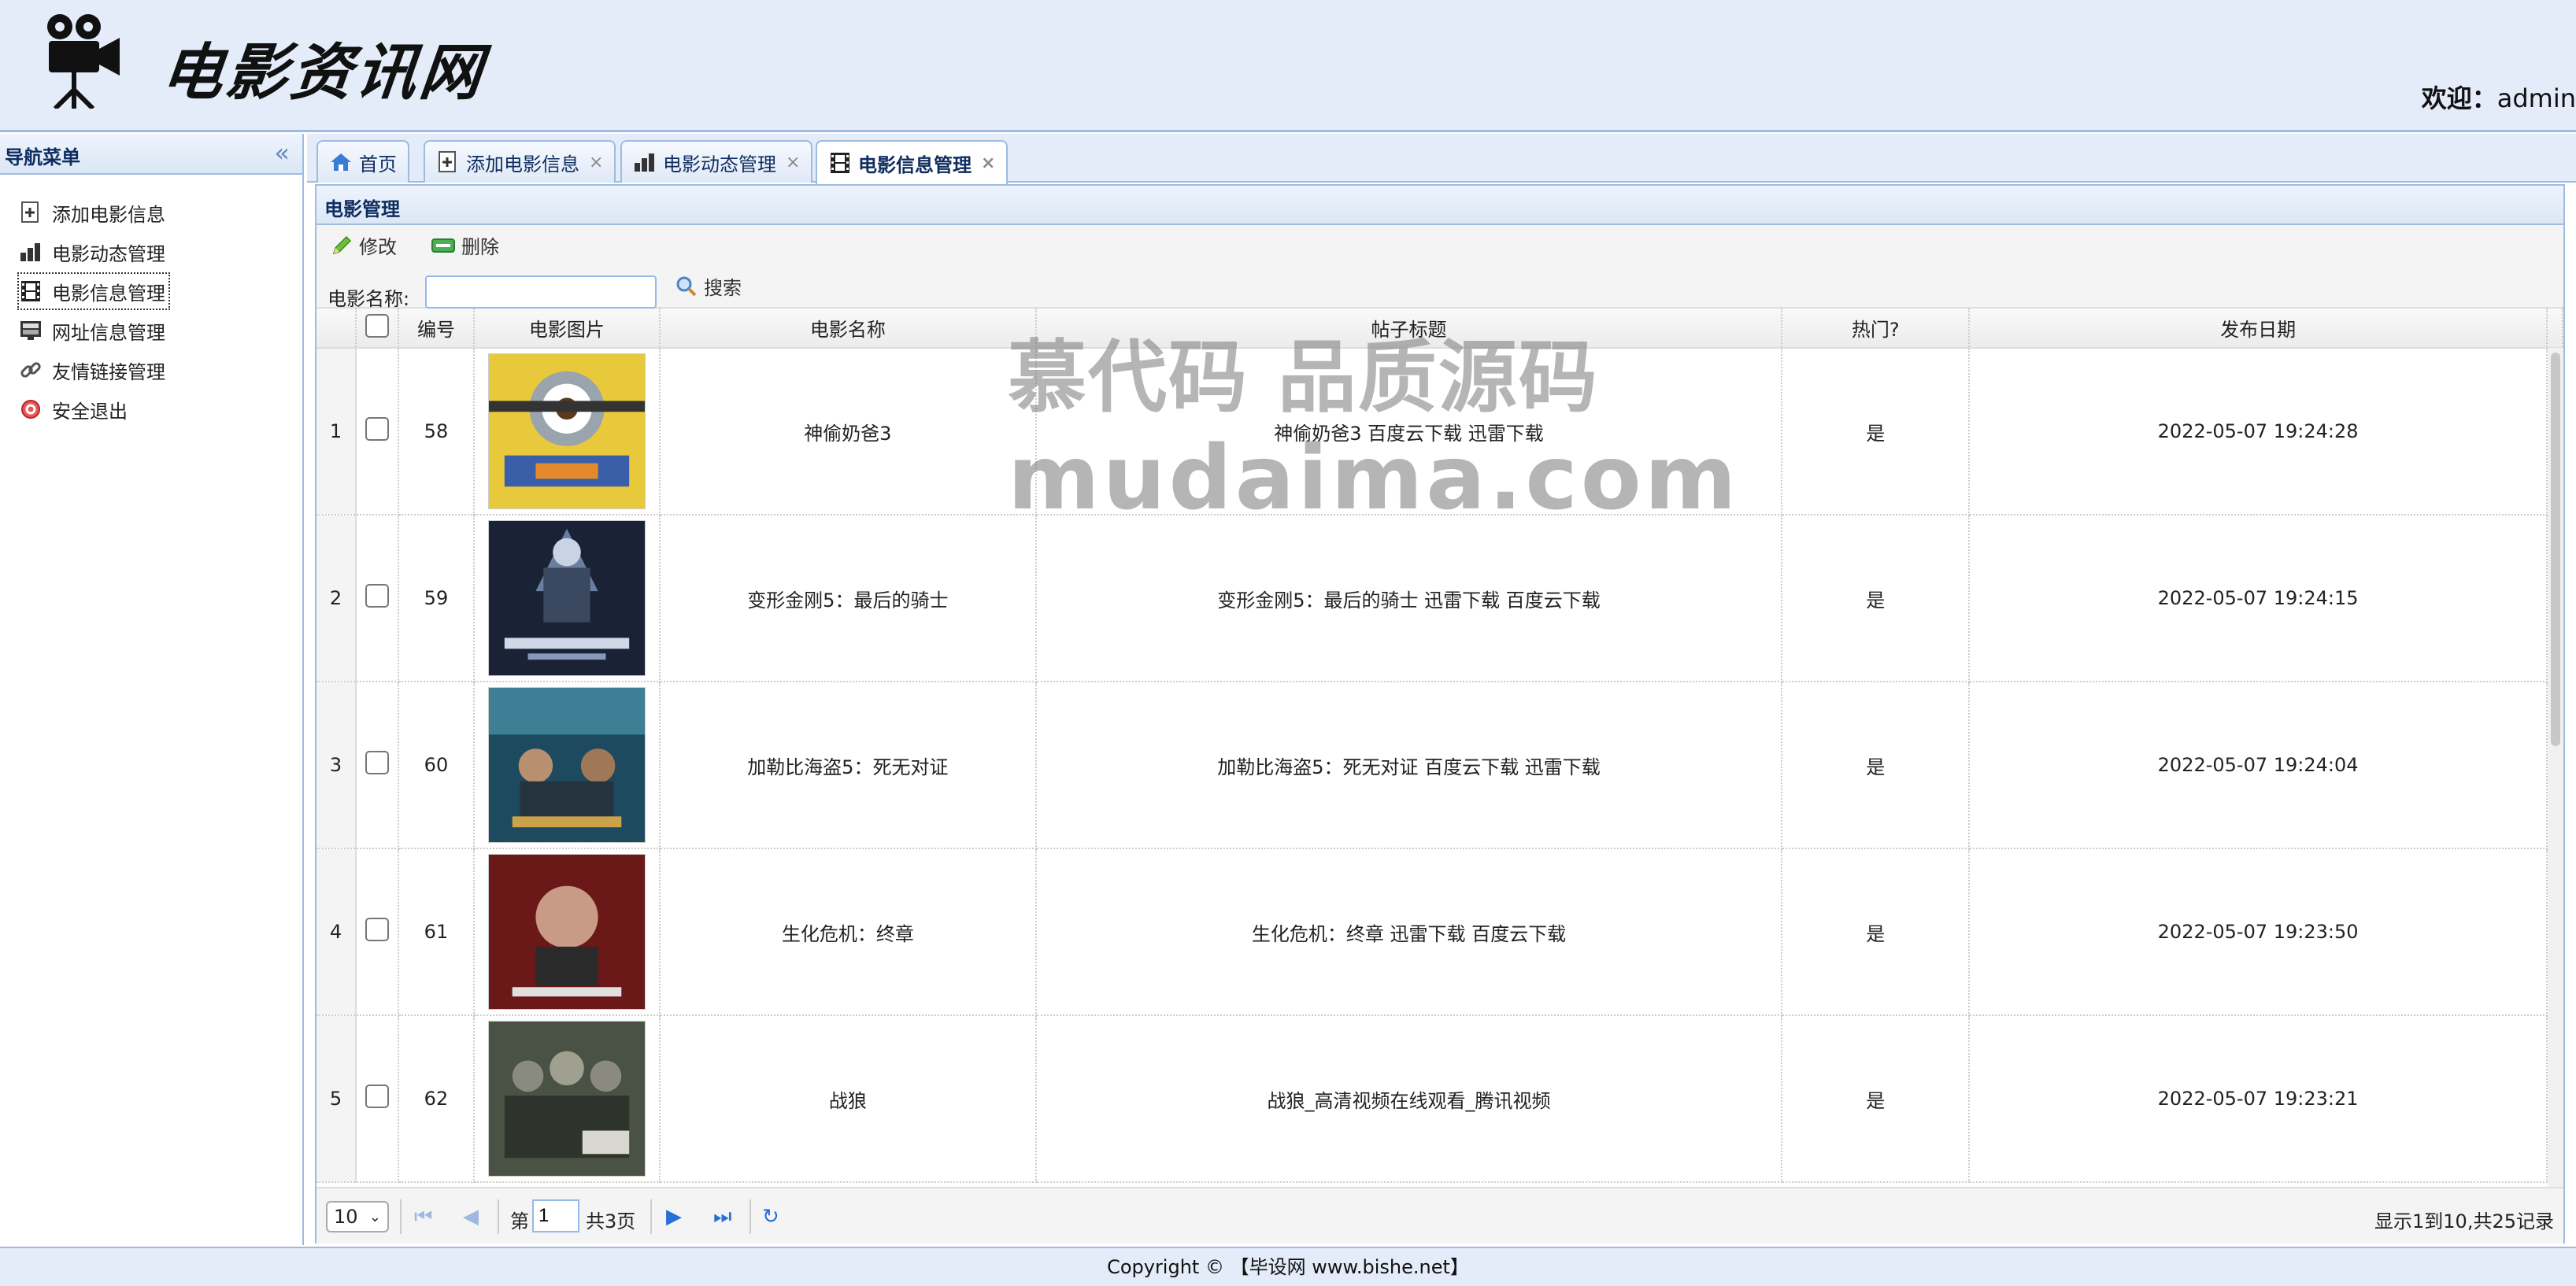 The image size is (2576, 1286). I want to click on id-cell: 60, so click(436, 765).